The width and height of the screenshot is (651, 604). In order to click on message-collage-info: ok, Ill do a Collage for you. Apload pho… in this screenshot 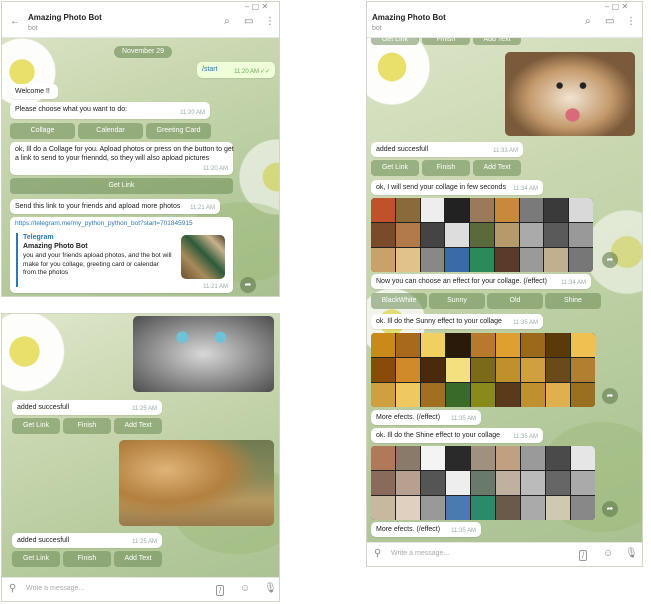, I will do `click(122, 158)`.